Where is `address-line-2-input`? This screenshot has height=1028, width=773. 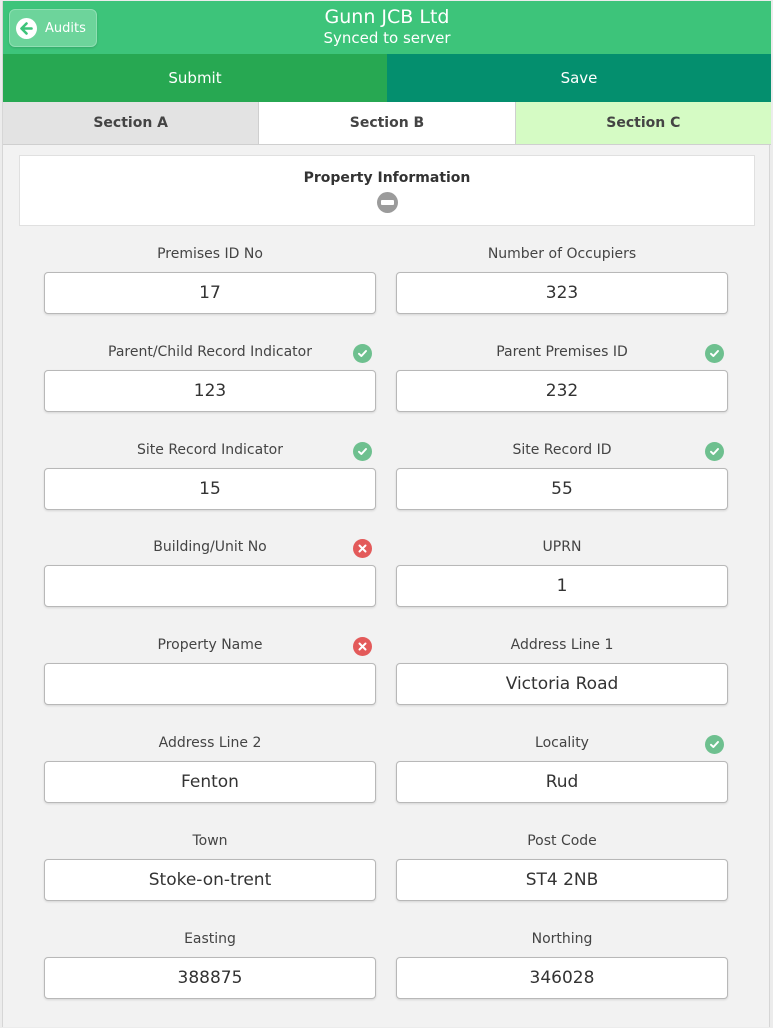 address-line-2-input is located at coordinates (210, 782).